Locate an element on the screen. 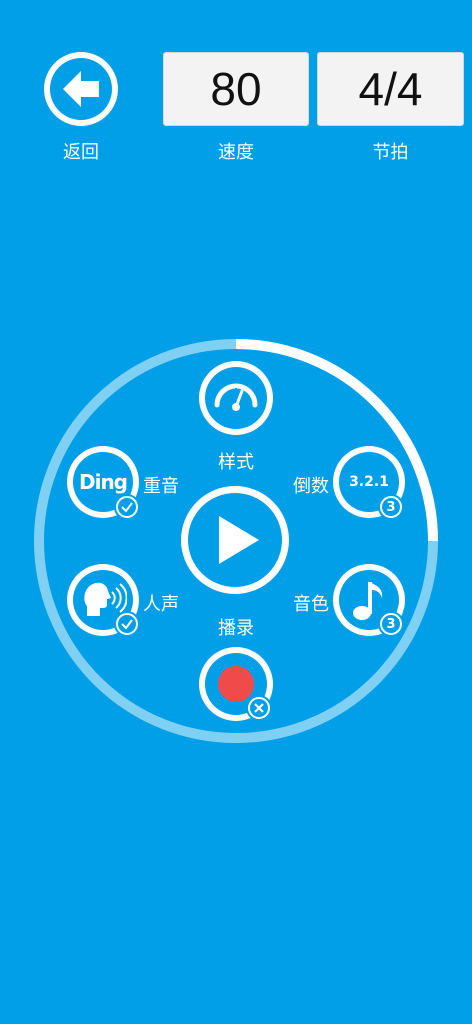 Image resolution: width=472 pixels, height=1024 pixels. style-button is located at coordinates (236, 398).